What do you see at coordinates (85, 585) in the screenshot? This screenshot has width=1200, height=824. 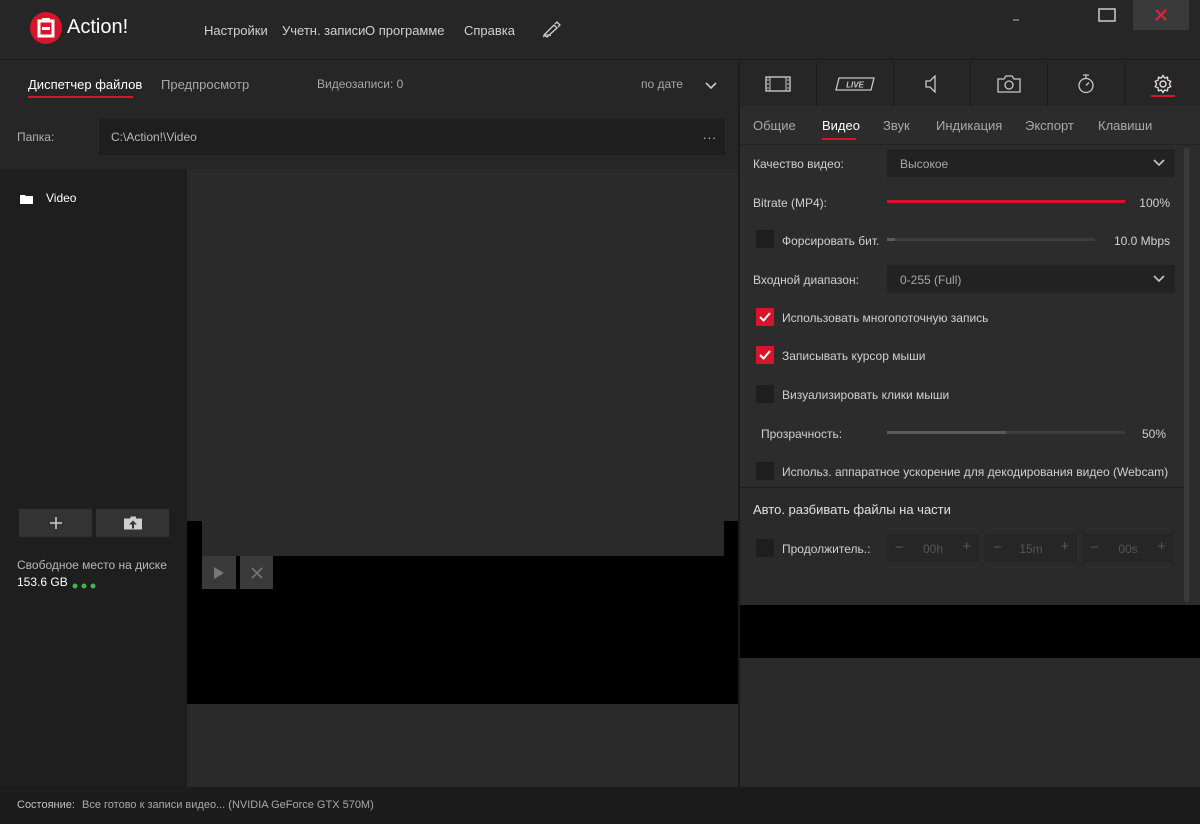 I see `disk-status-dots` at bounding box center [85, 585].